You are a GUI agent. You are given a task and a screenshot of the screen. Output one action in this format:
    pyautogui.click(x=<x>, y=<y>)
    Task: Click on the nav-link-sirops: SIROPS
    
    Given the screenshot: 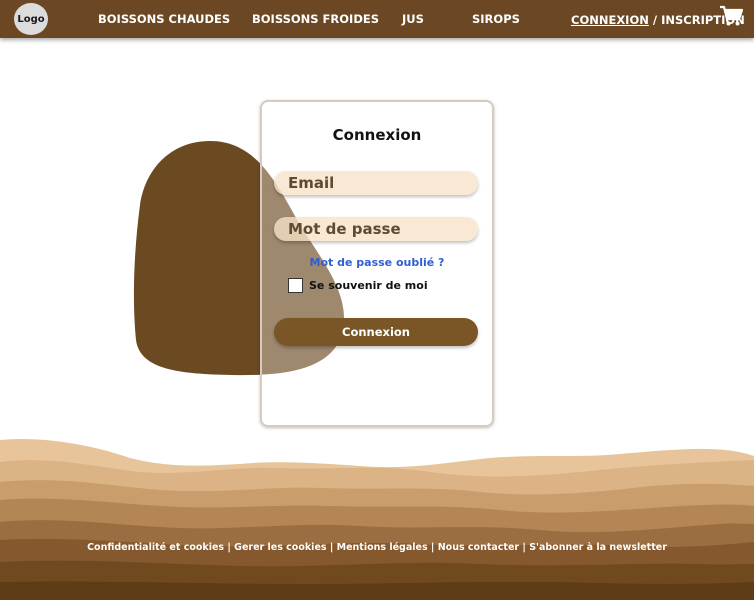 What is the action you would take?
    pyautogui.click(x=496, y=19)
    